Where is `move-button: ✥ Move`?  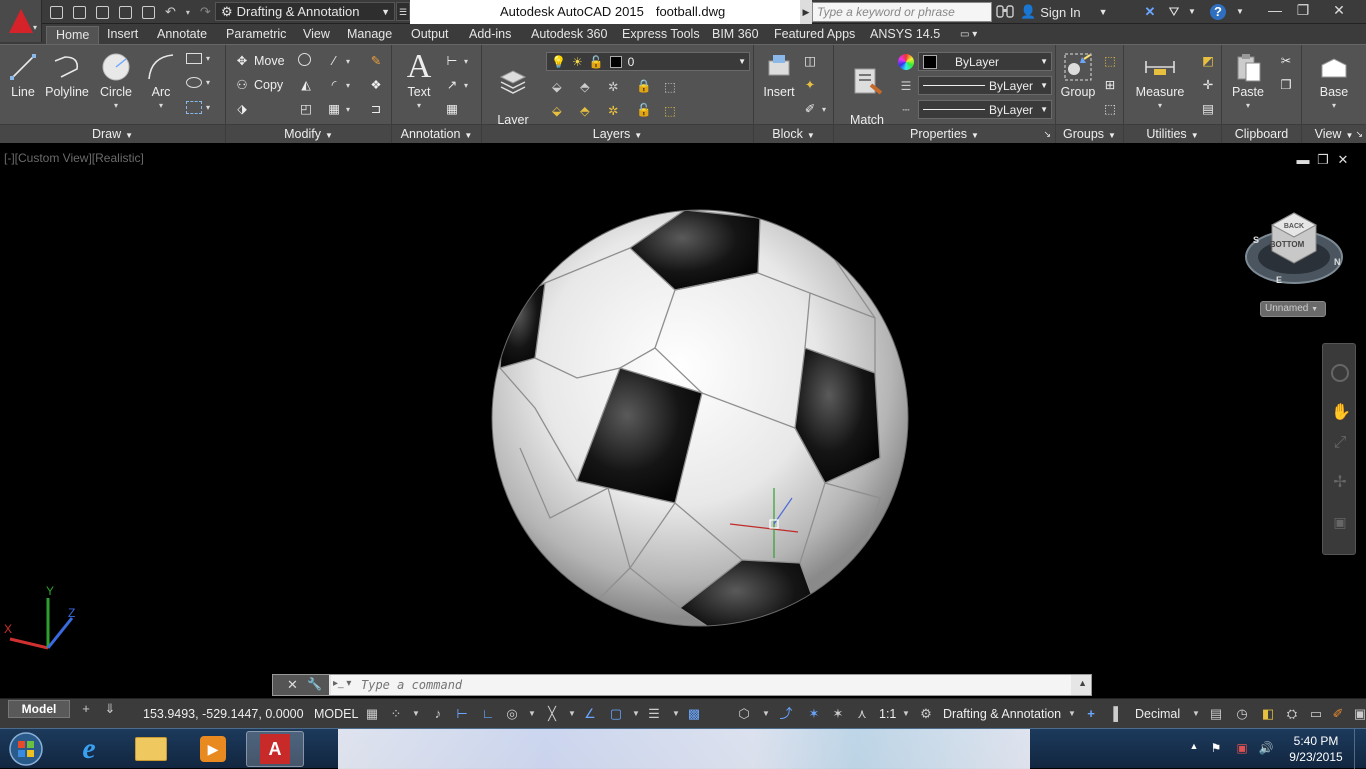
move-button: ✥ Move is located at coordinates (259, 61).